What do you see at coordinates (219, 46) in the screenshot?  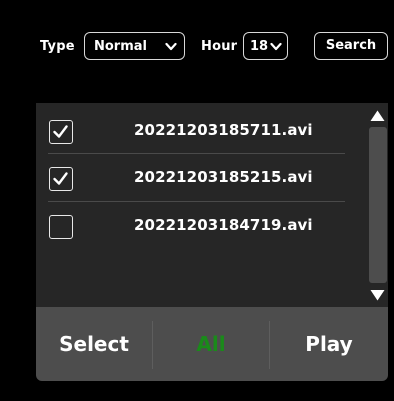 I see `hour-label: Hour` at bounding box center [219, 46].